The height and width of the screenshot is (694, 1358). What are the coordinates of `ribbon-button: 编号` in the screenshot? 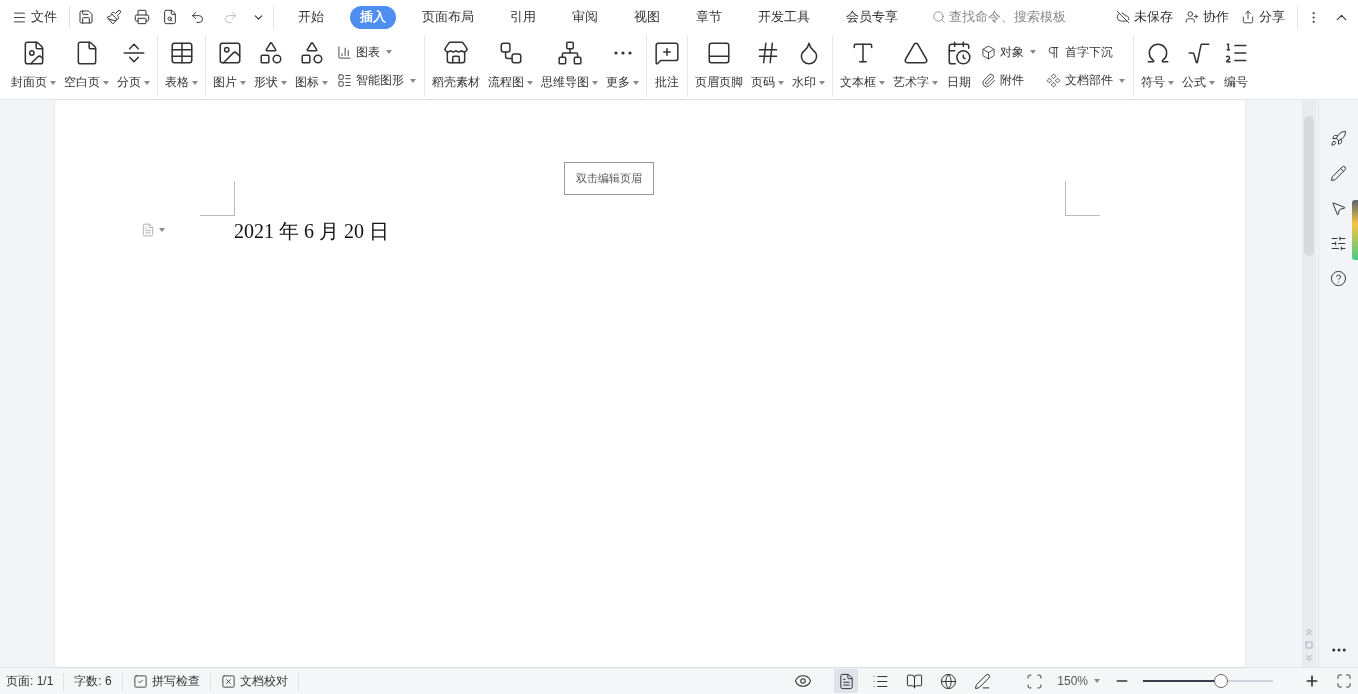 It's located at (1236, 66).